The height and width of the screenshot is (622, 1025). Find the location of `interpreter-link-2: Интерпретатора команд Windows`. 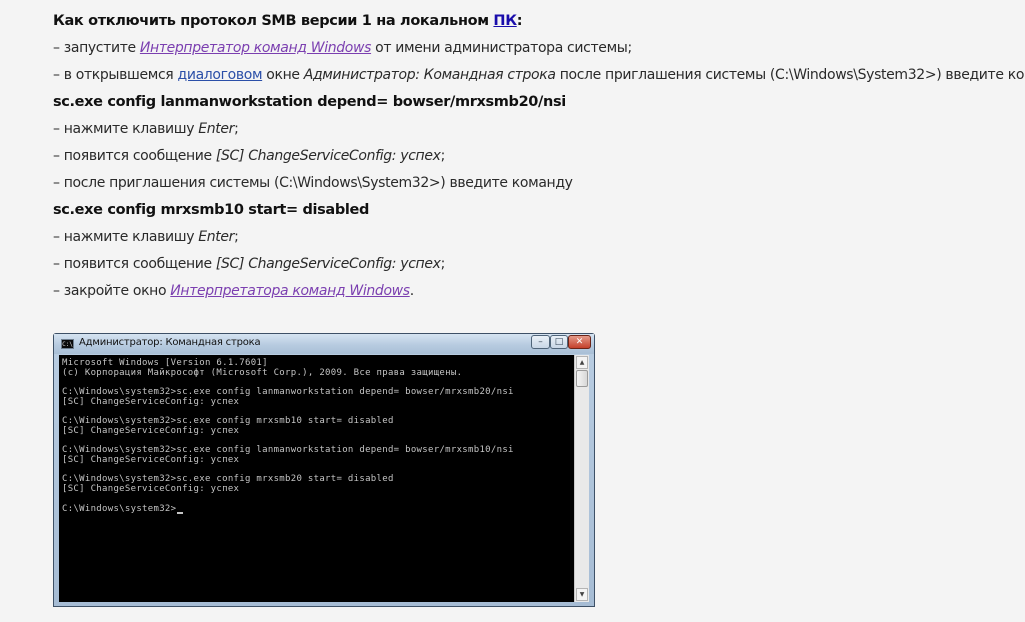

interpreter-link-2: Интерпретатора команд Windows is located at coordinates (290, 291).